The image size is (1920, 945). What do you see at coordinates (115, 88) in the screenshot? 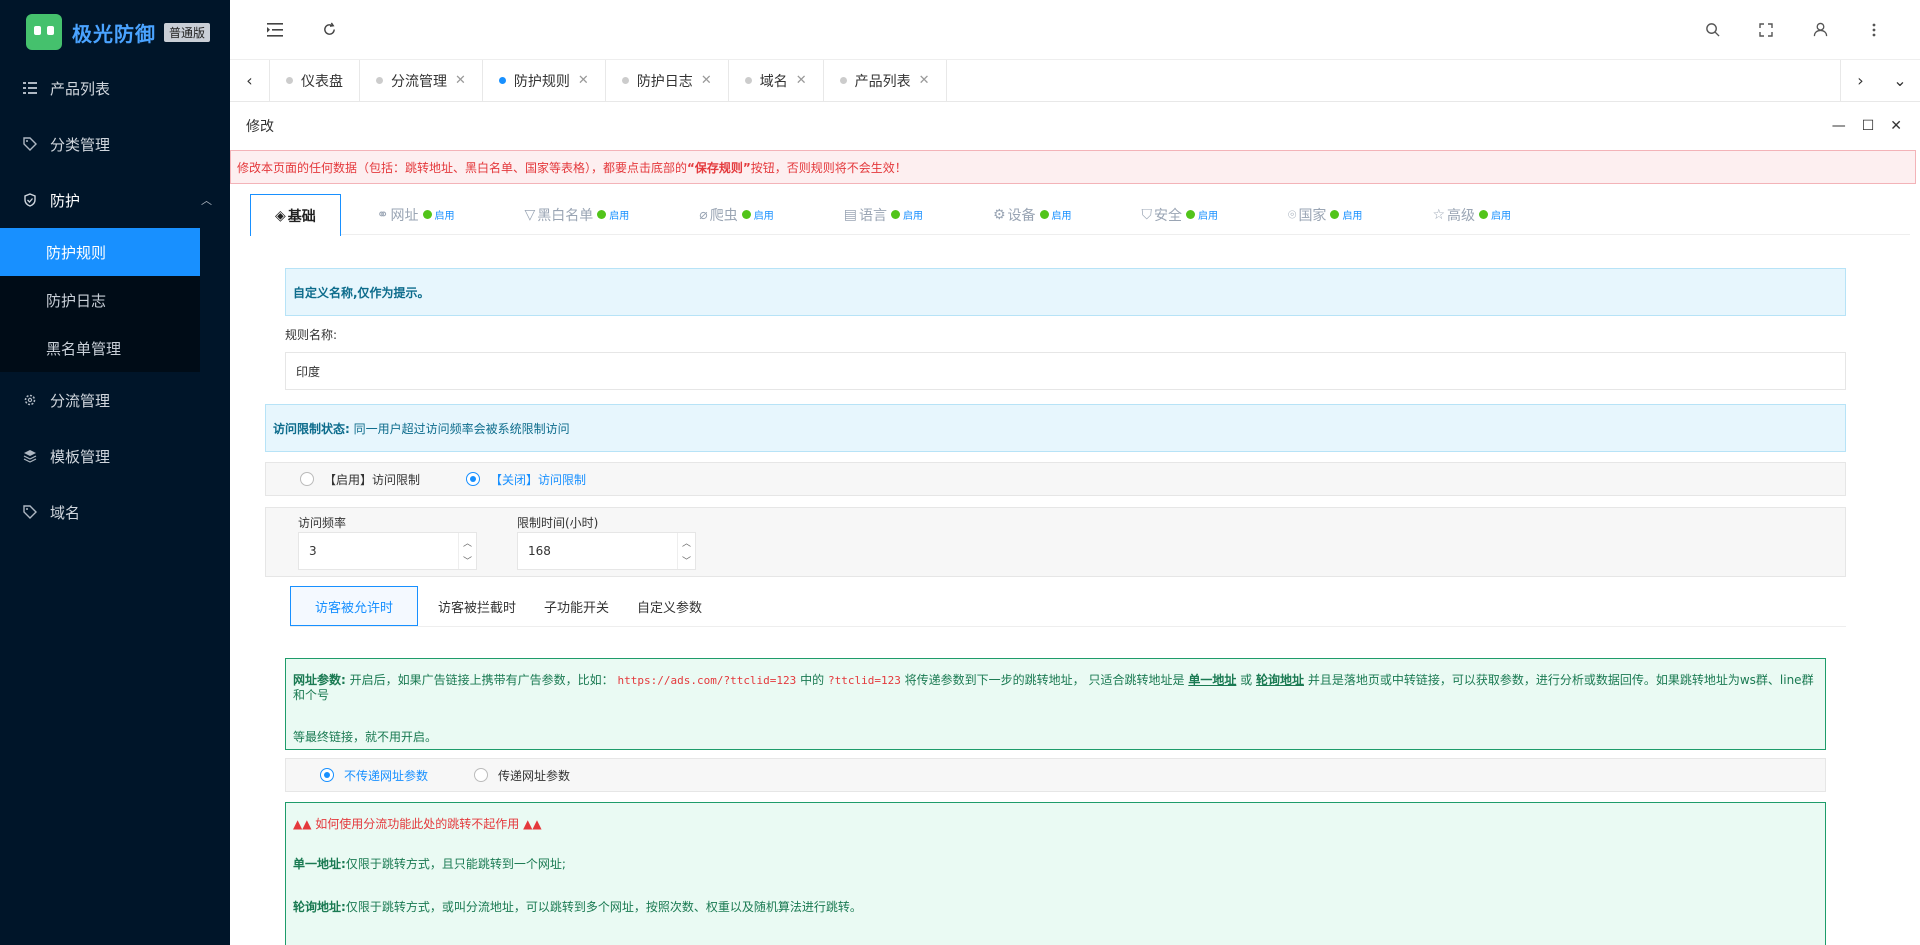
I see `sidebar-item-products: 产品列表` at bounding box center [115, 88].